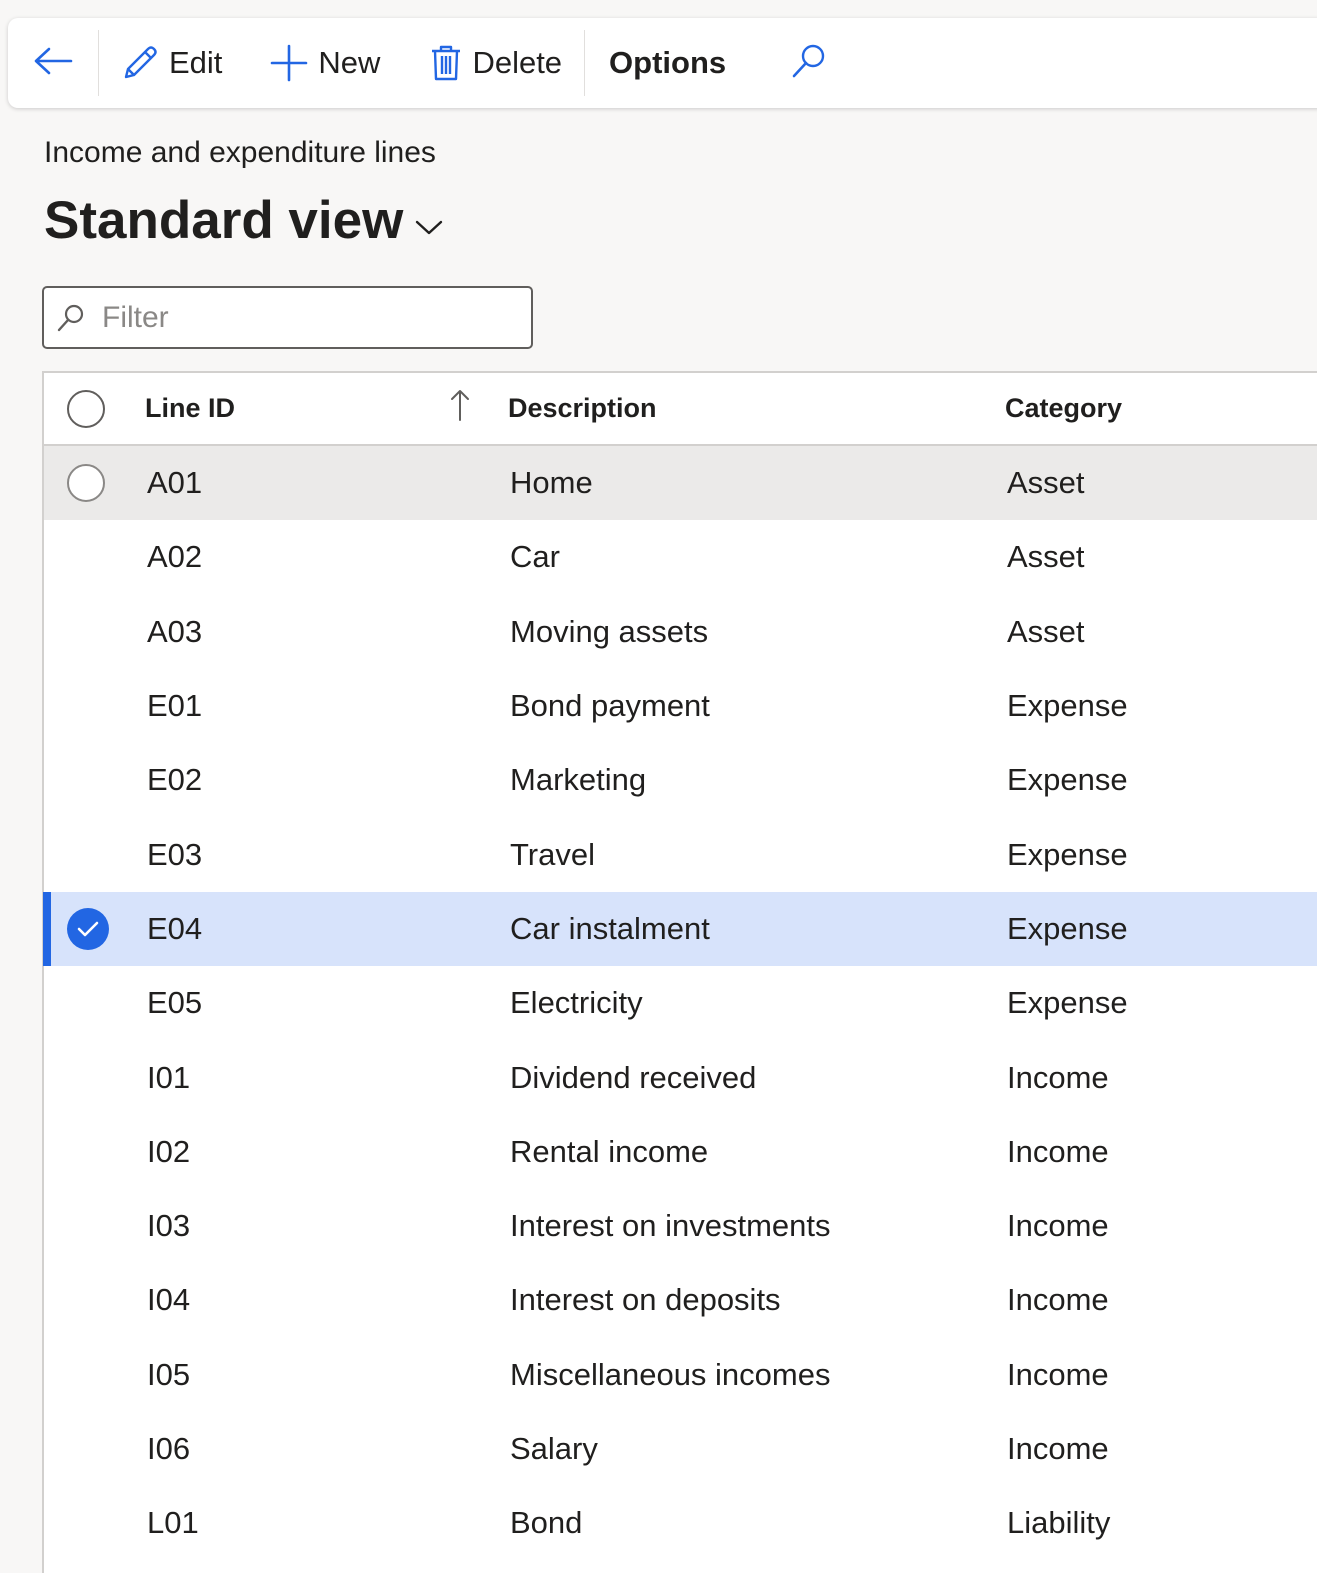  What do you see at coordinates (517, 62) in the screenshot?
I see `delete-label: Delete` at bounding box center [517, 62].